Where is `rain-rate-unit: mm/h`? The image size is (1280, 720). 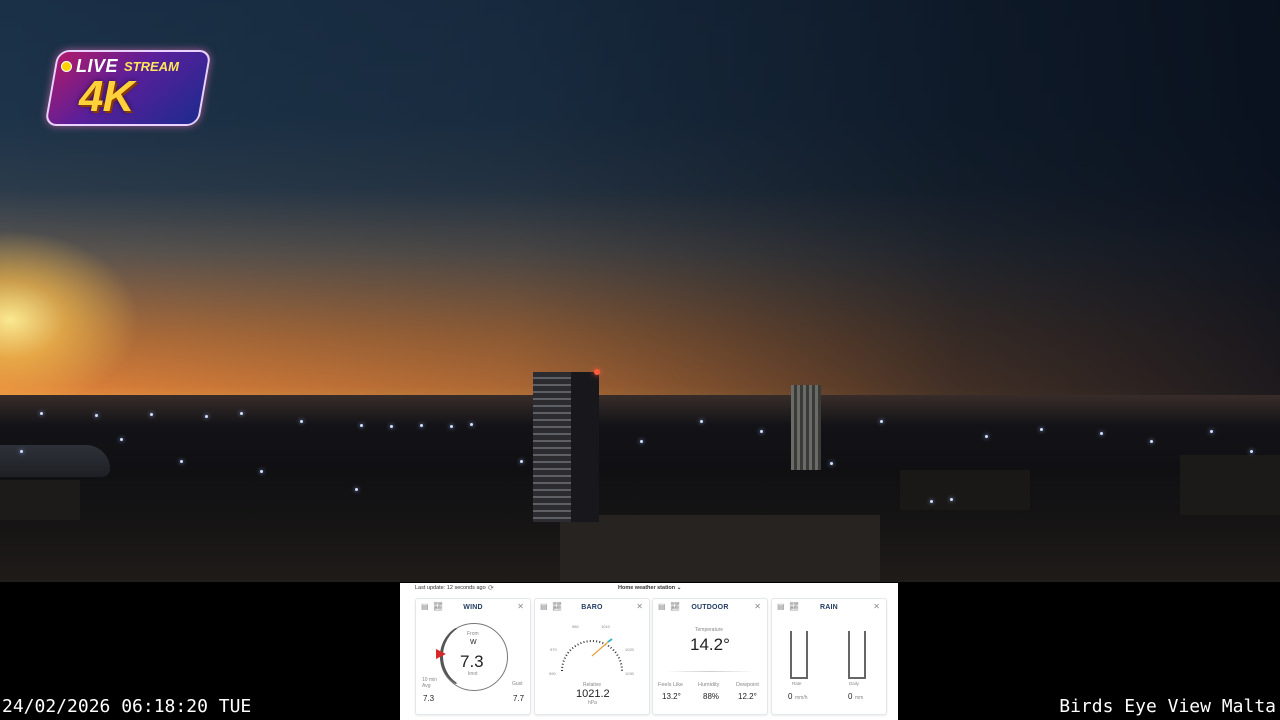
rain-rate-unit: mm/h is located at coordinates (801, 698).